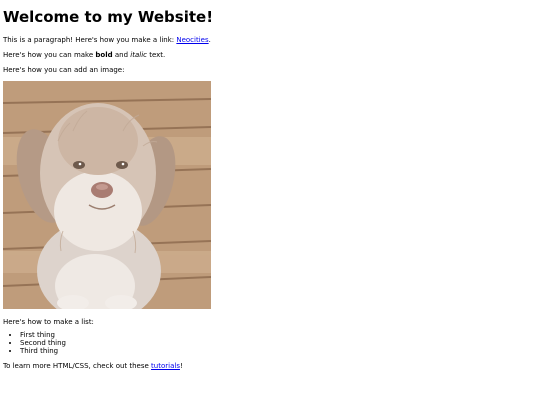 The height and width of the screenshot is (405, 540). I want to click on image-intro-paragraph: Here's how you can add an image:, so click(64, 70).